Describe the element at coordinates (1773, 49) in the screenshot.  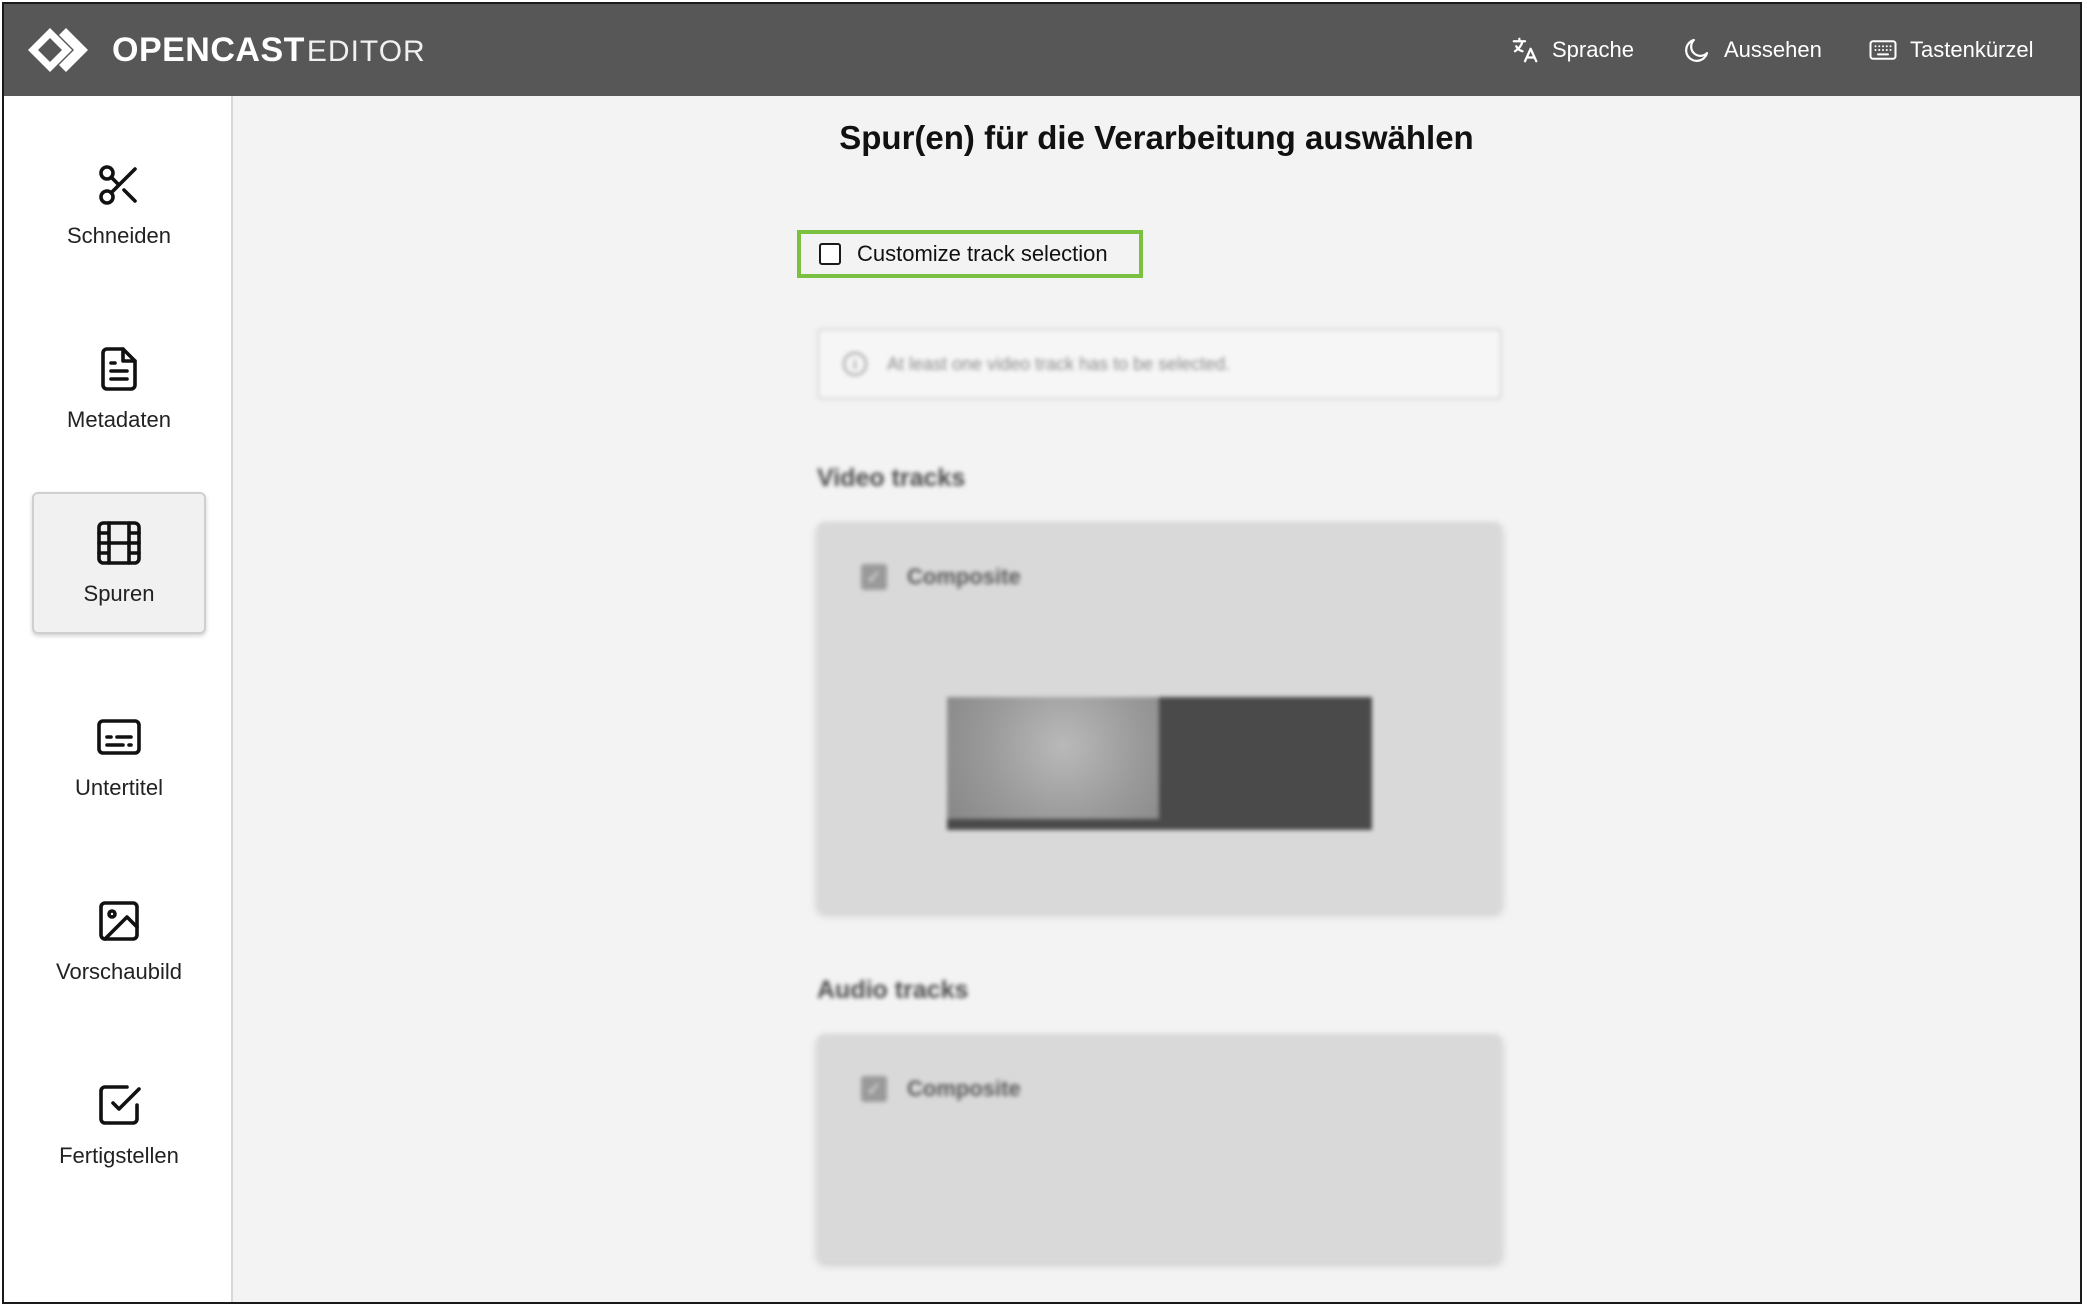
I see `appearance-label: Aussehen` at that location.